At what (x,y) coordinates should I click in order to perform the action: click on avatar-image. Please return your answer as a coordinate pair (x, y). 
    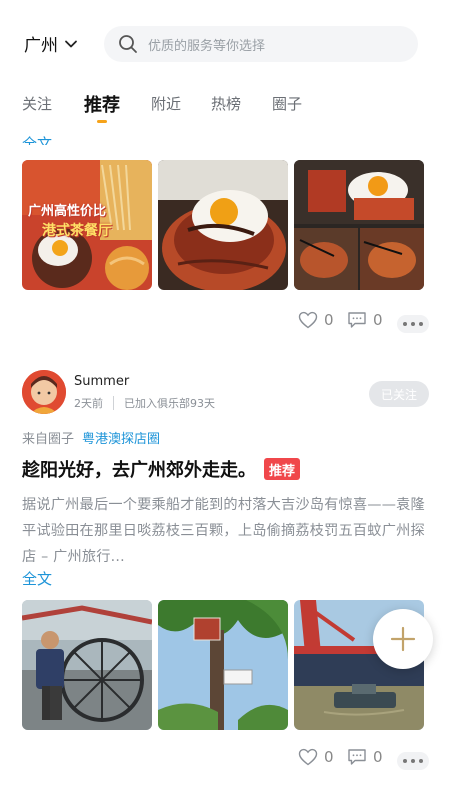
    Looking at the image, I should click on (44, 392).